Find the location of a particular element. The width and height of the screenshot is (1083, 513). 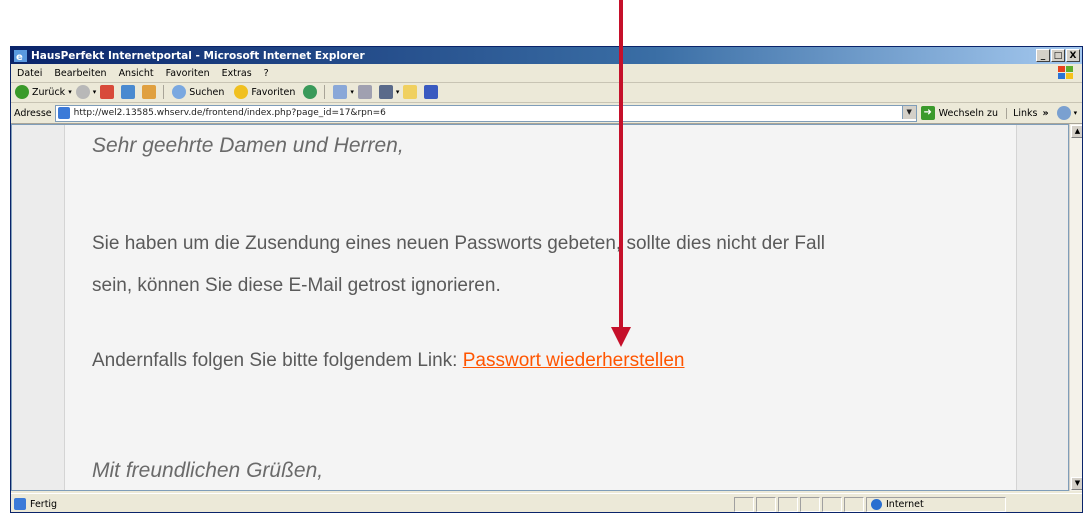

refresh-icon is located at coordinates (128, 92).